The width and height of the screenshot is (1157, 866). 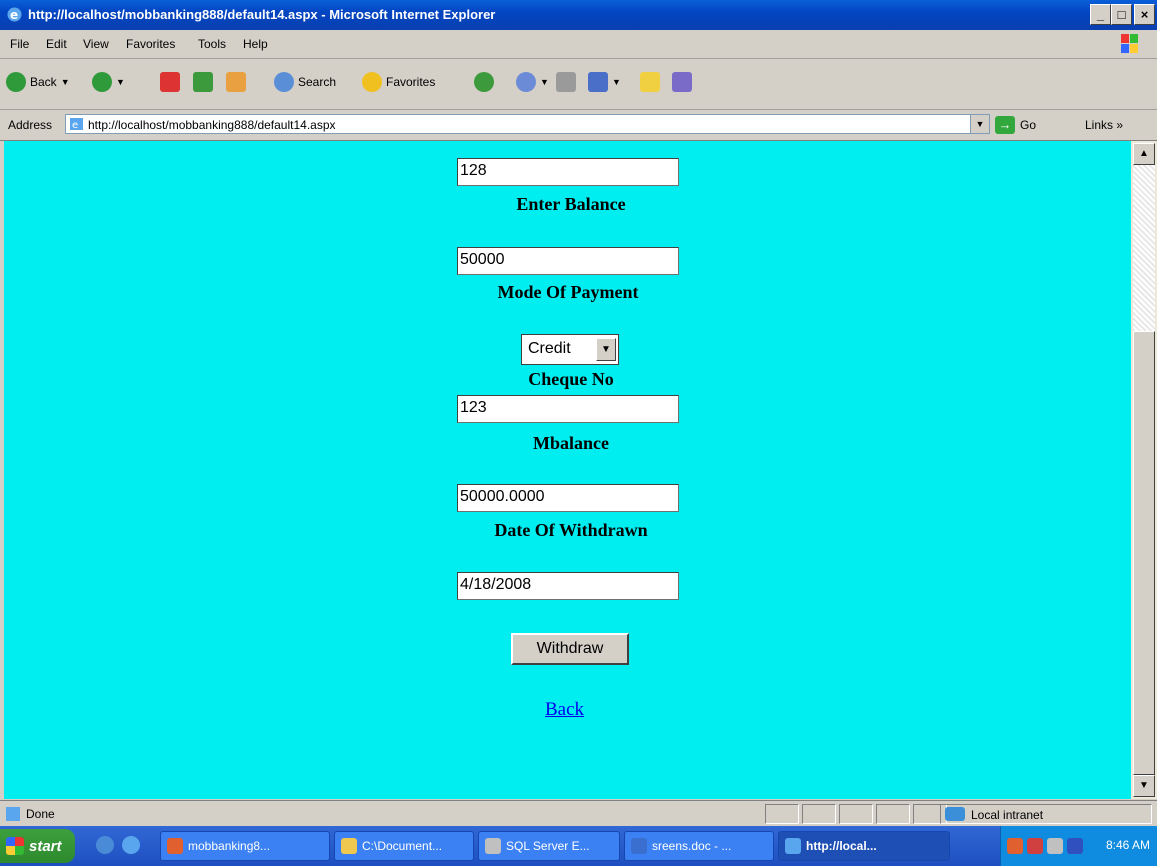 I want to click on search-button: Search, so click(x=305, y=82).